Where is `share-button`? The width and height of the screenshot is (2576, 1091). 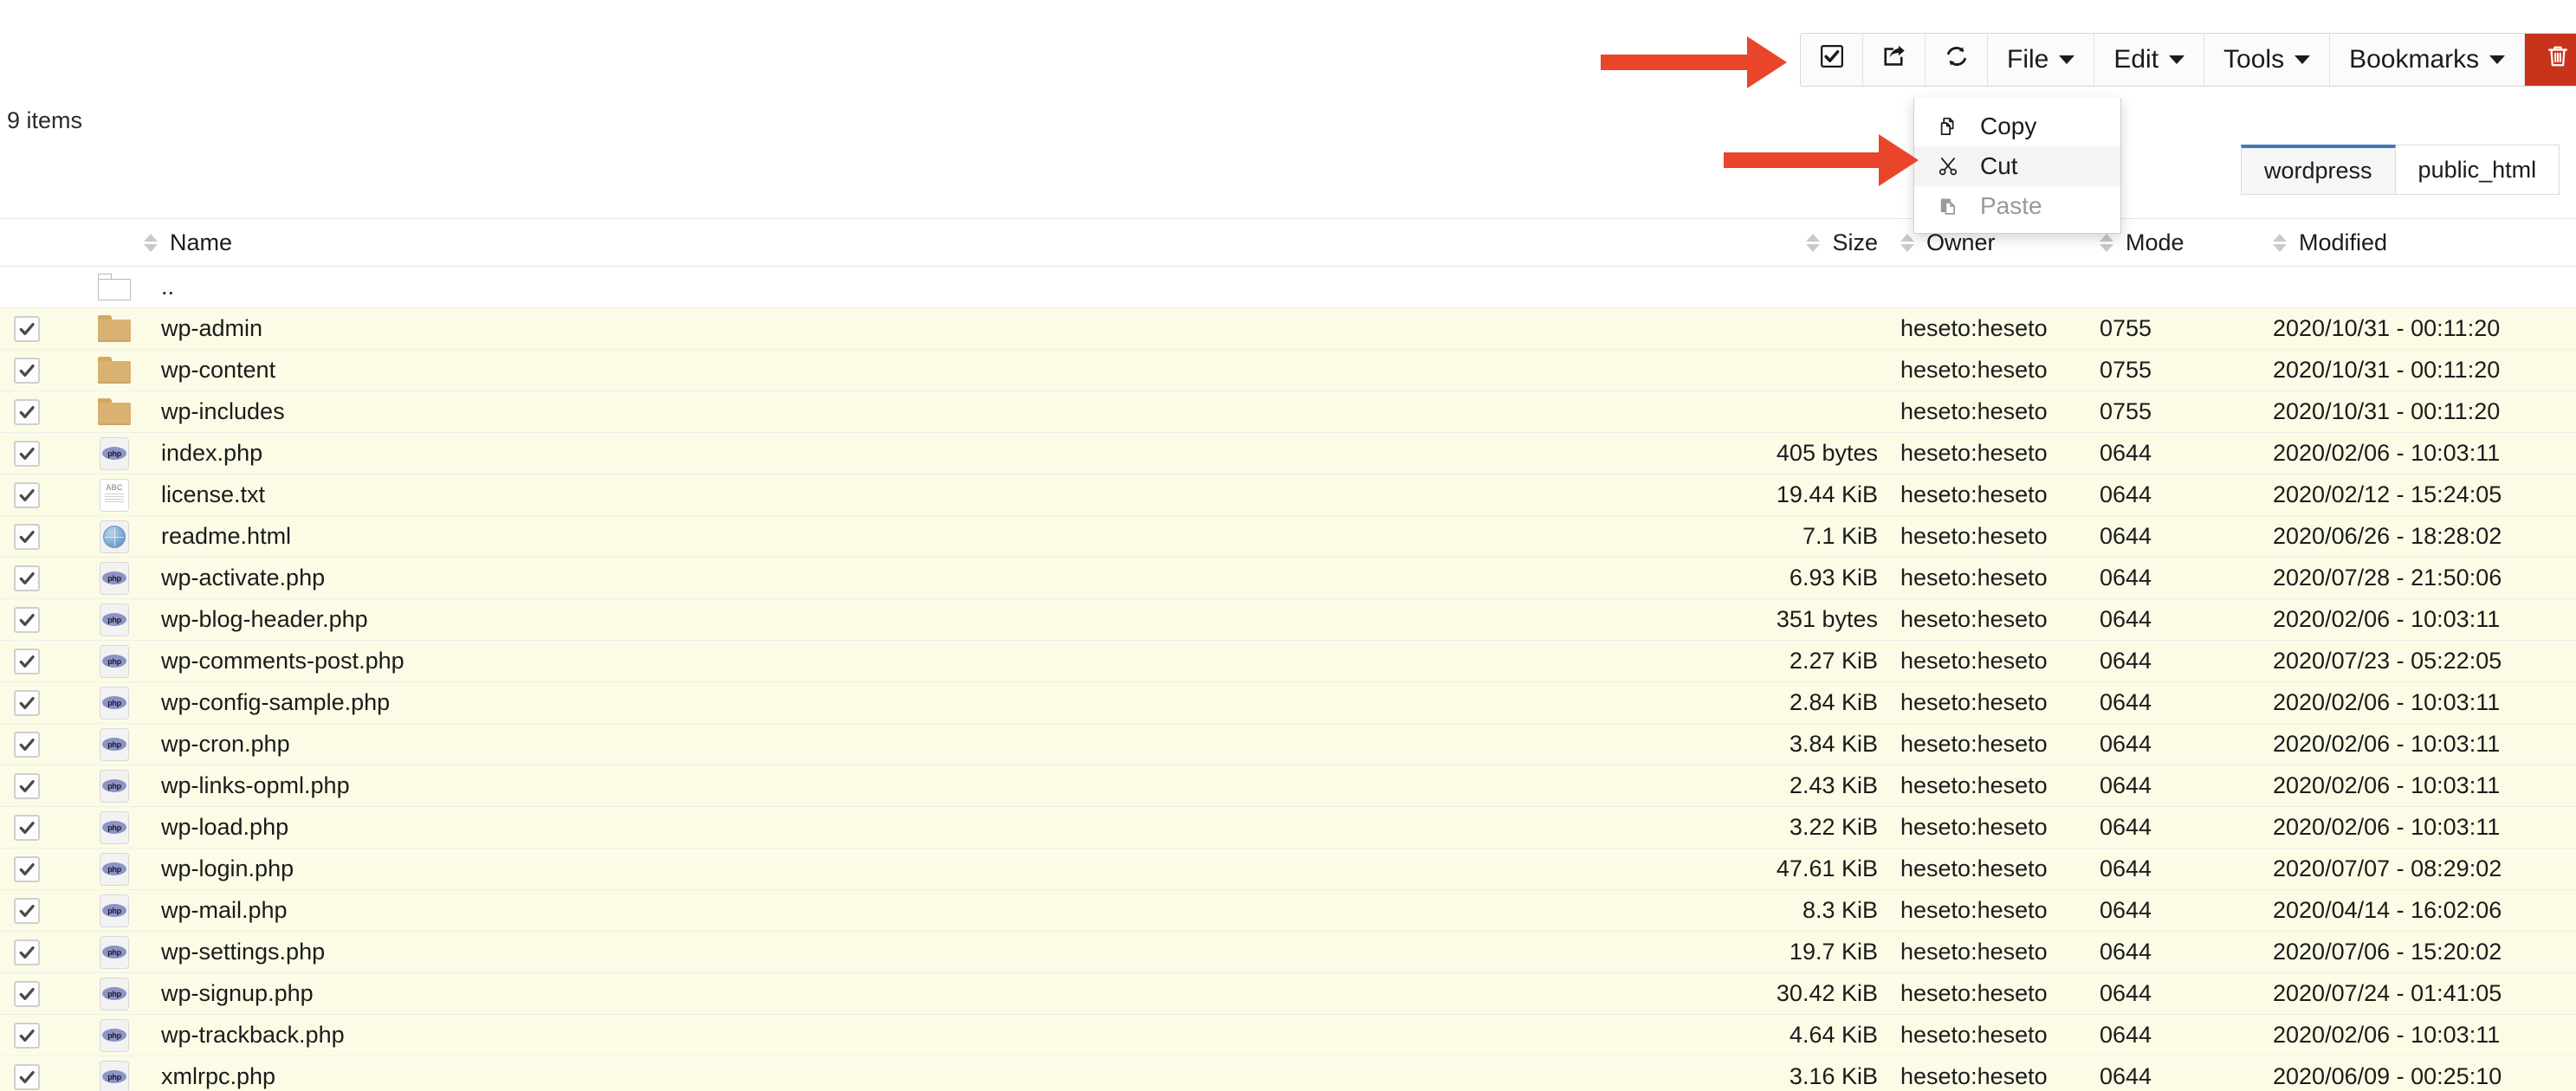 share-button is located at coordinates (1894, 60).